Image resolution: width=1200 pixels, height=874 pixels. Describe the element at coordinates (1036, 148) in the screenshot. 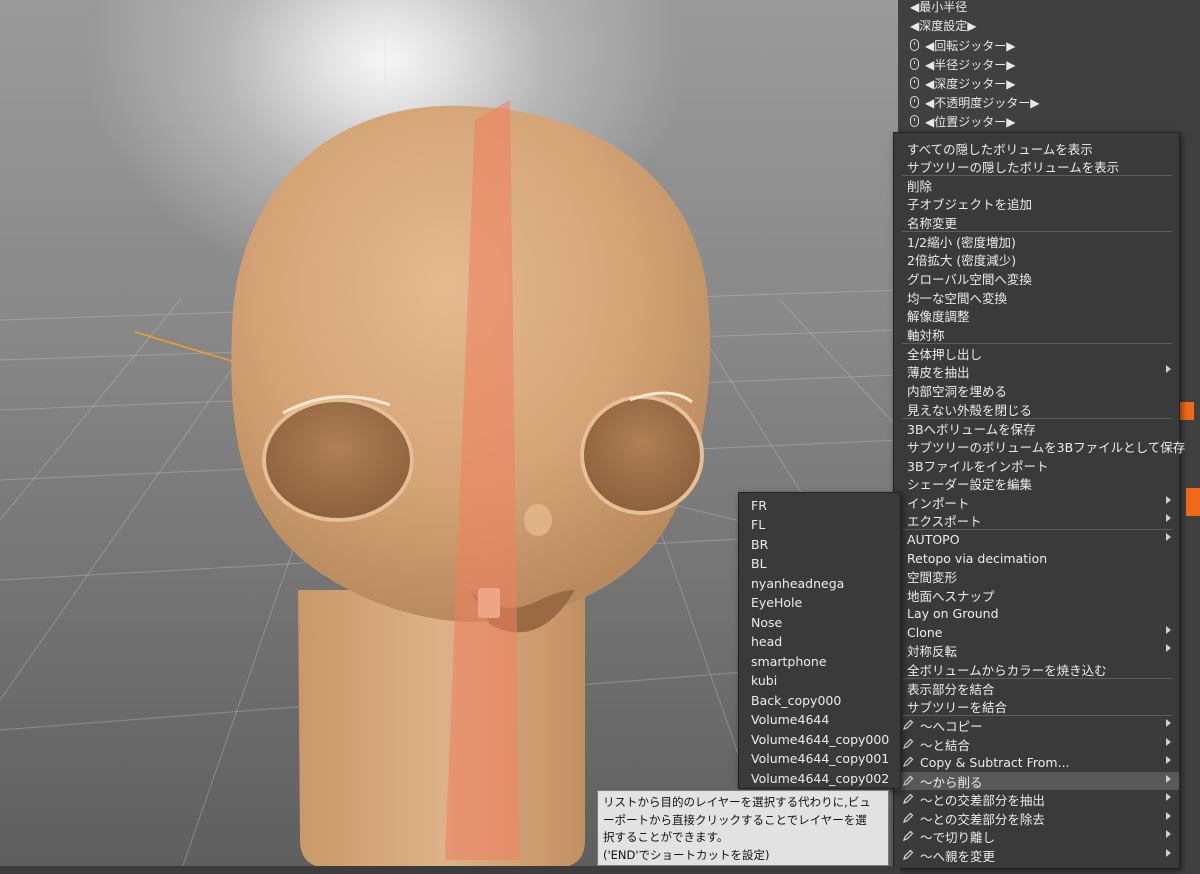

I see `menu-item-show-all-hidden: すべての隠したボリュームを表示` at that location.